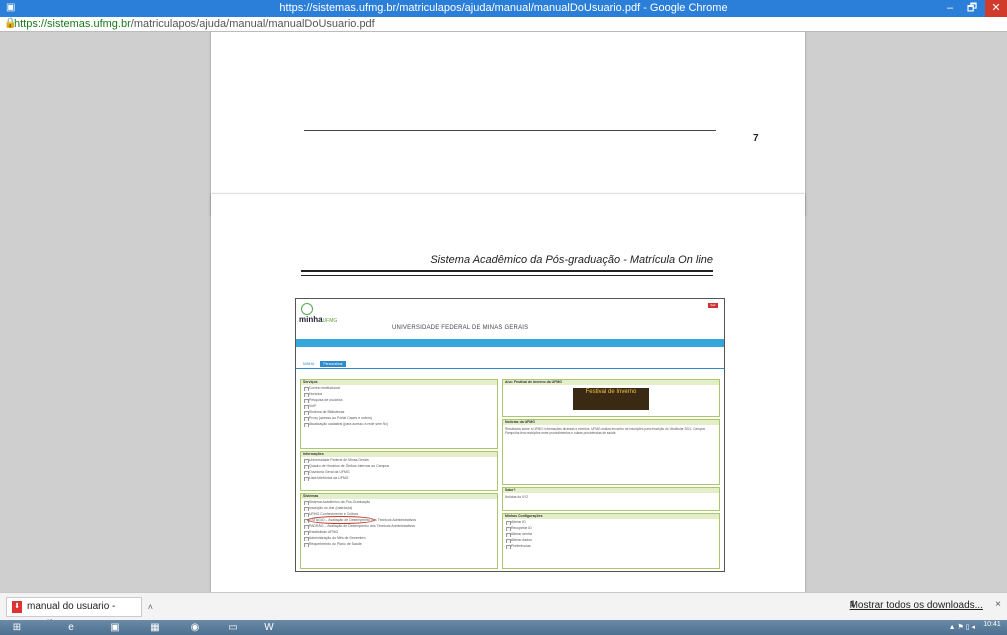 The width and height of the screenshot is (1007, 635). I want to click on festival-banner: Festival de Inverno, so click(611, 399).